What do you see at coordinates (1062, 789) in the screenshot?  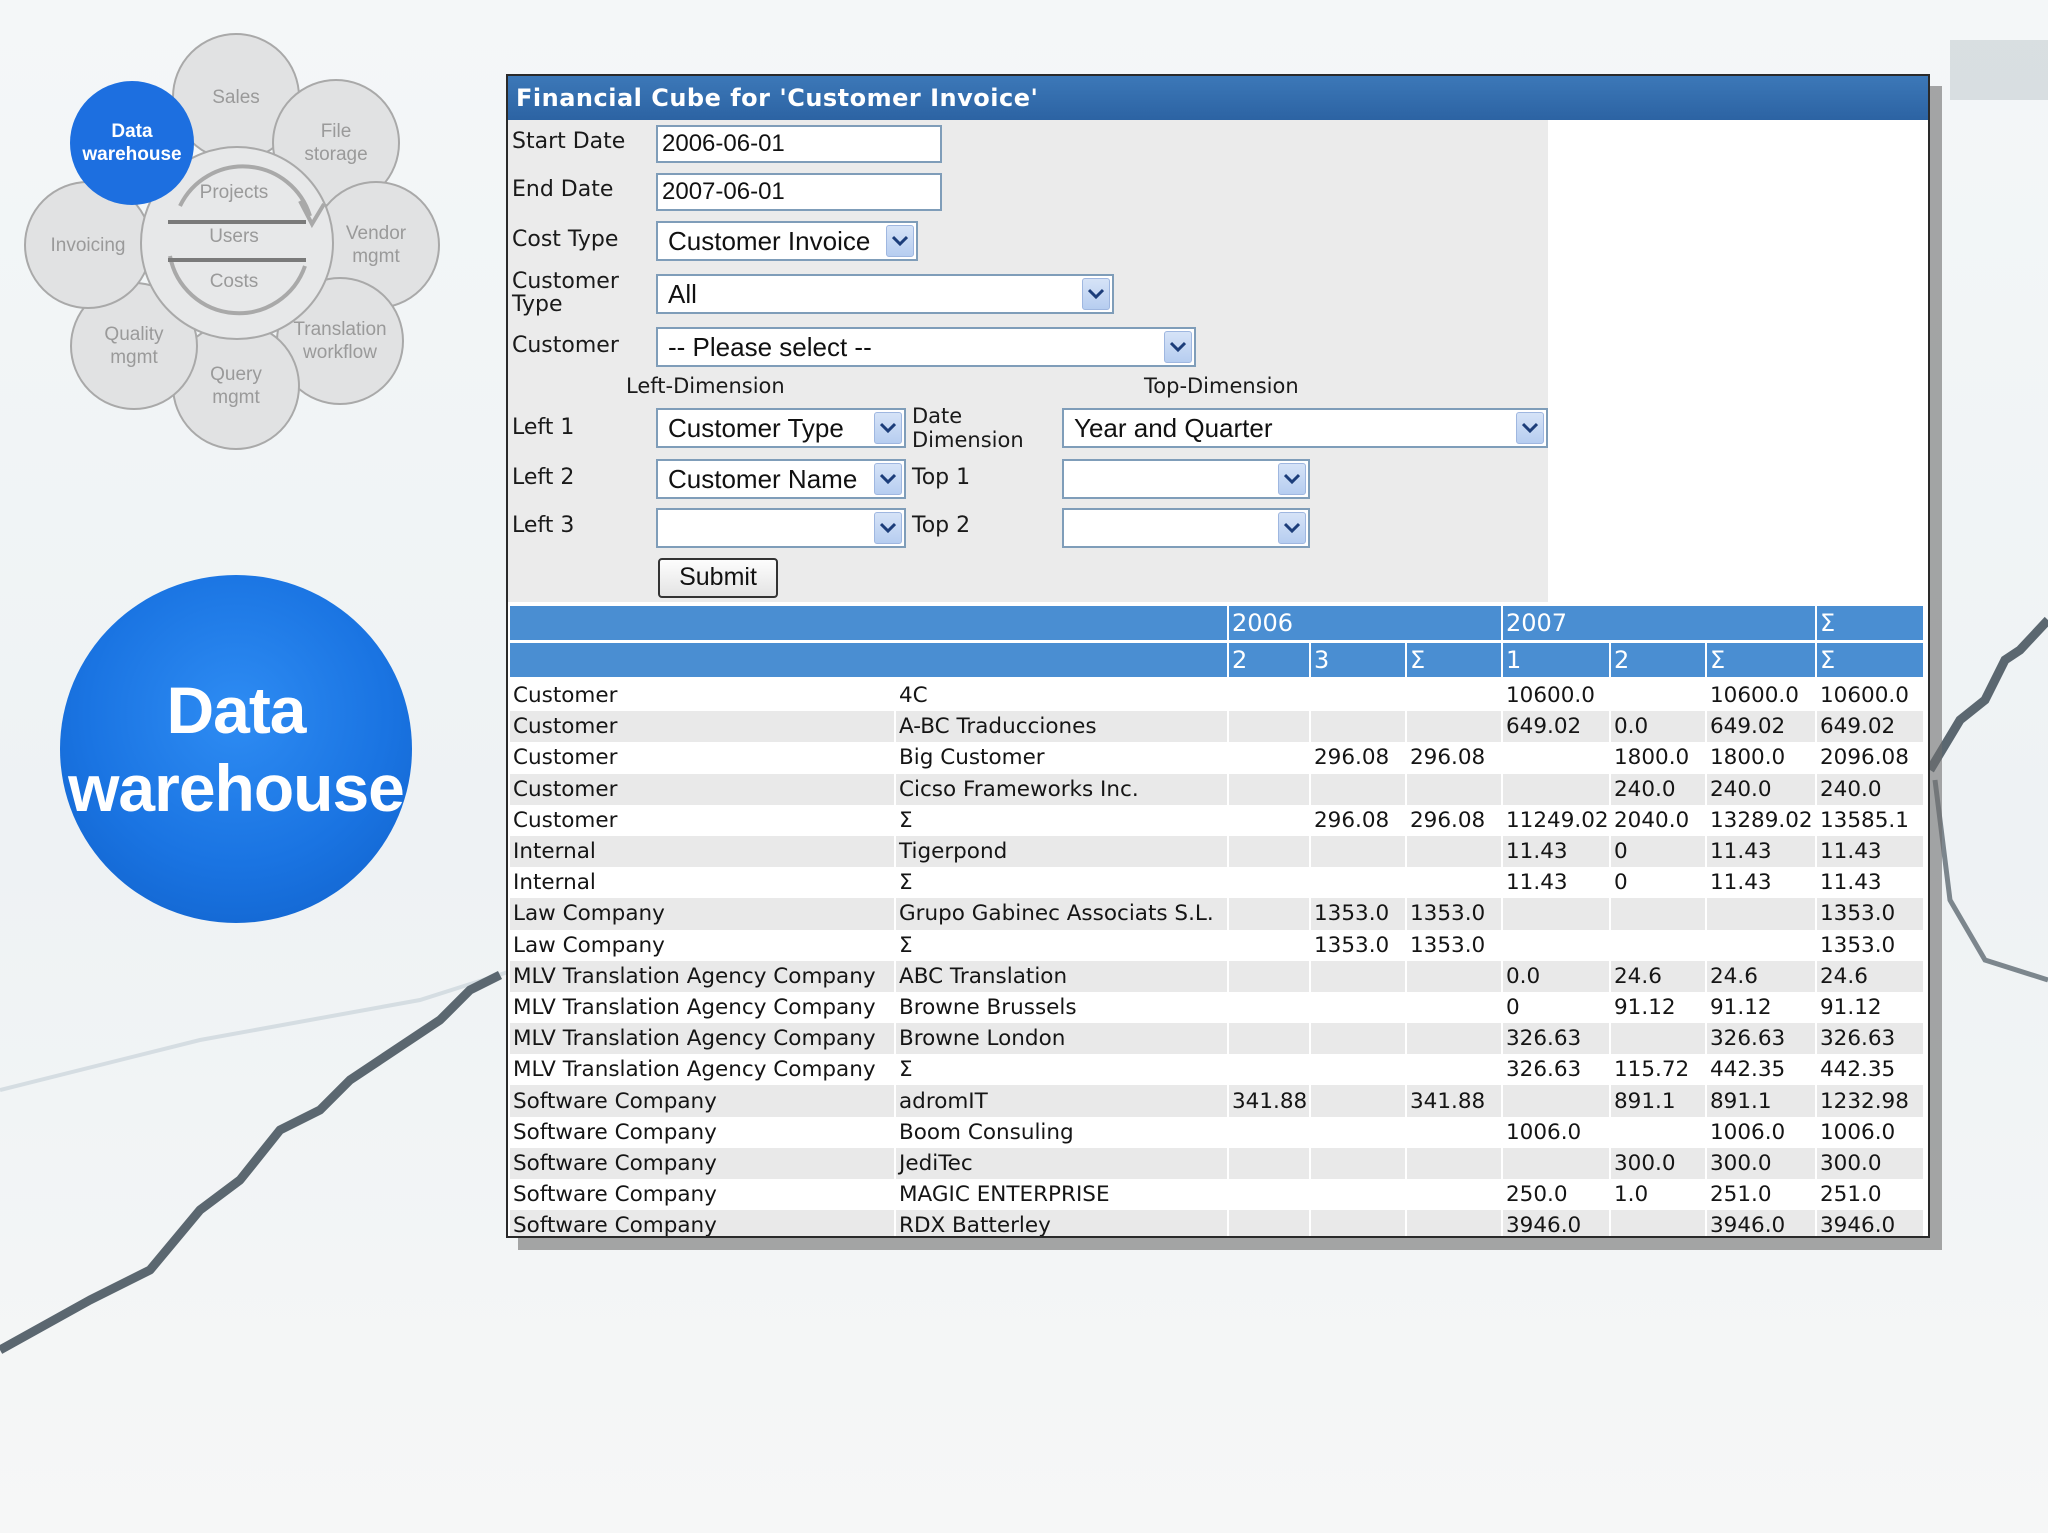 I see `cell-customer-name: Cicso Frameworks Inc.` at bounding box center [1062, 789].